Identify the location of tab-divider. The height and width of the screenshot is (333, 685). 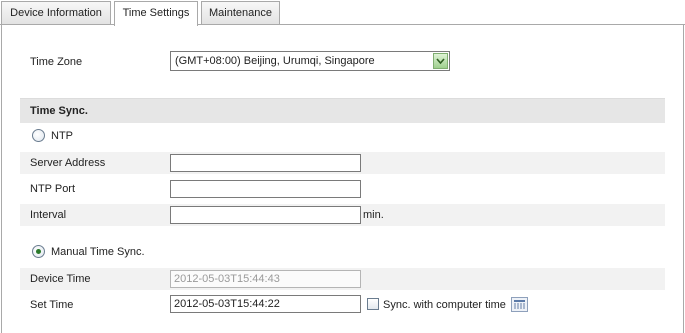
(342, 24).